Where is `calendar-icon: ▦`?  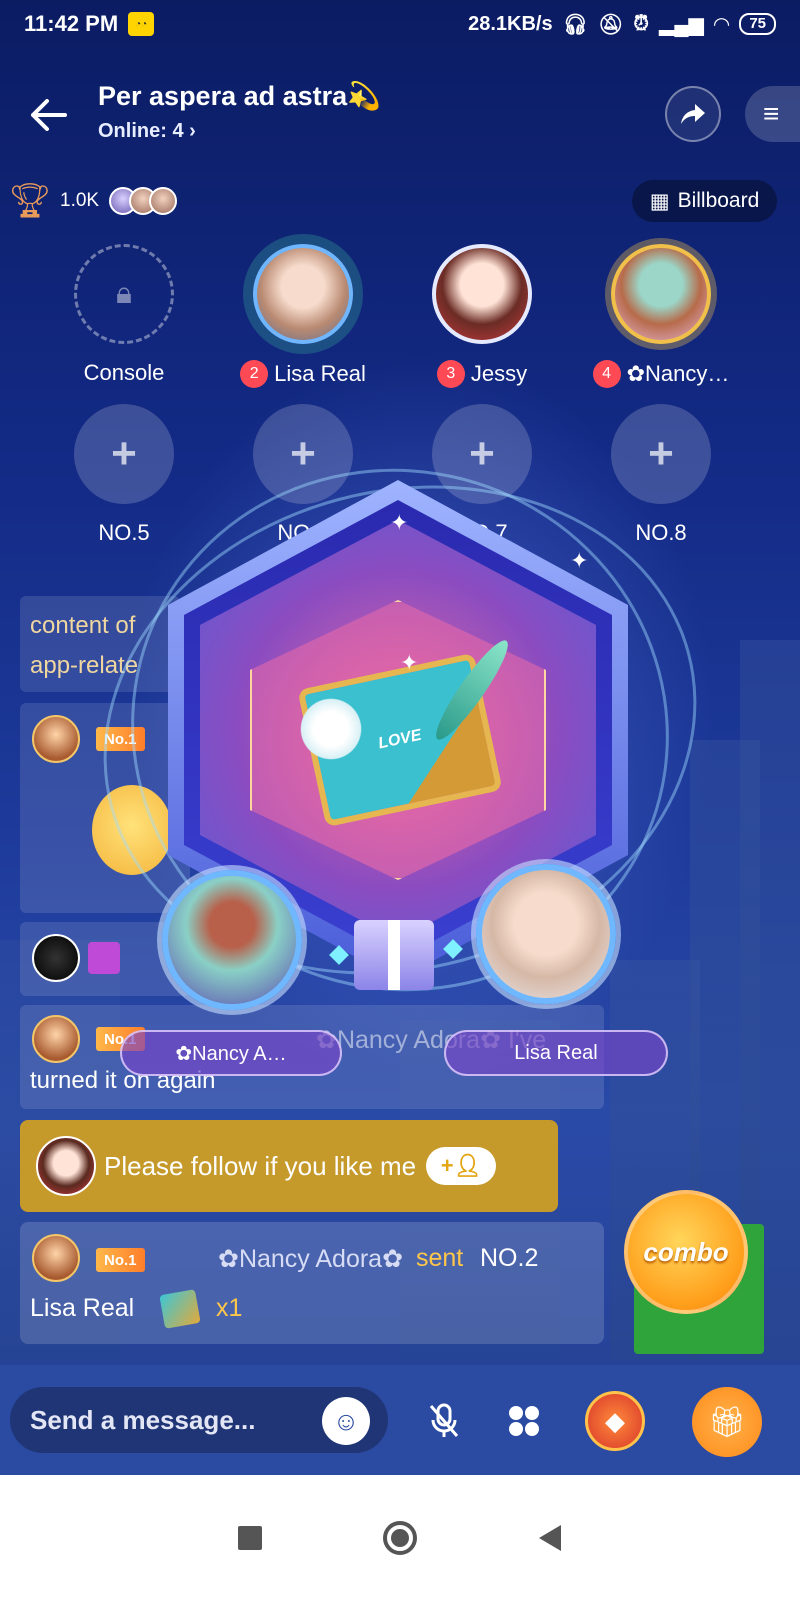
calendar-icon: ▦ is located at coordinates (659, 201).